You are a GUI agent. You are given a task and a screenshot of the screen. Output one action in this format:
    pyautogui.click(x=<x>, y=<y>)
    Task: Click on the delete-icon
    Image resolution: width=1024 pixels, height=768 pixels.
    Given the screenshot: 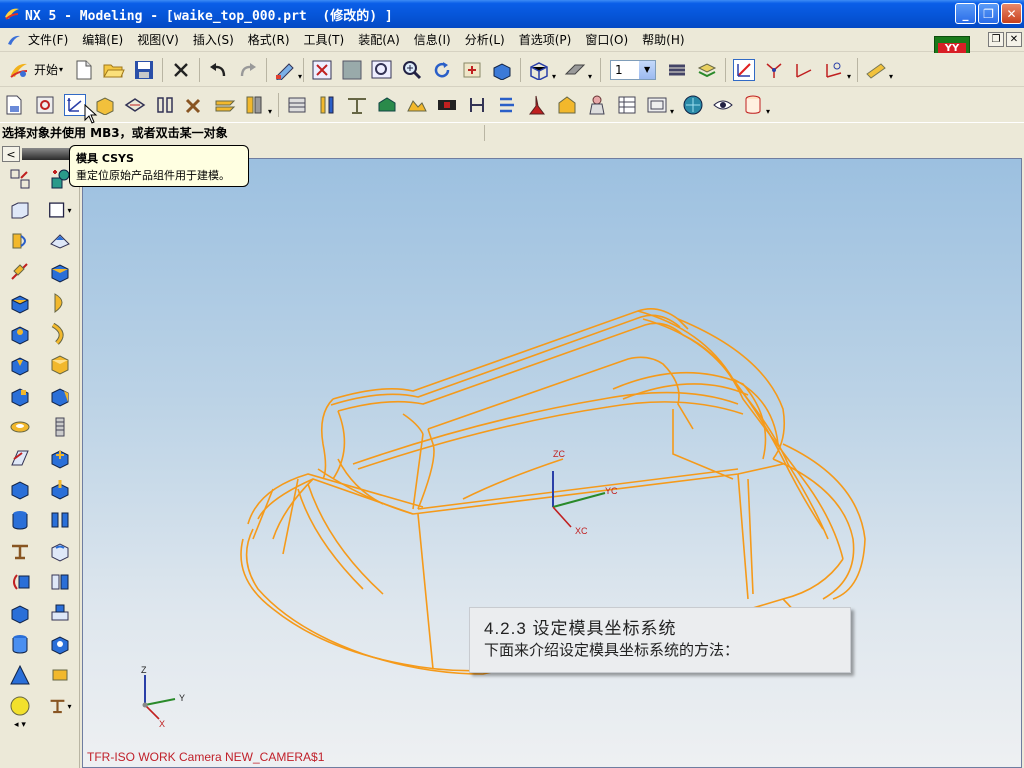 What is the action you would take?
    pyautogui.click(x=181, y=70)
    